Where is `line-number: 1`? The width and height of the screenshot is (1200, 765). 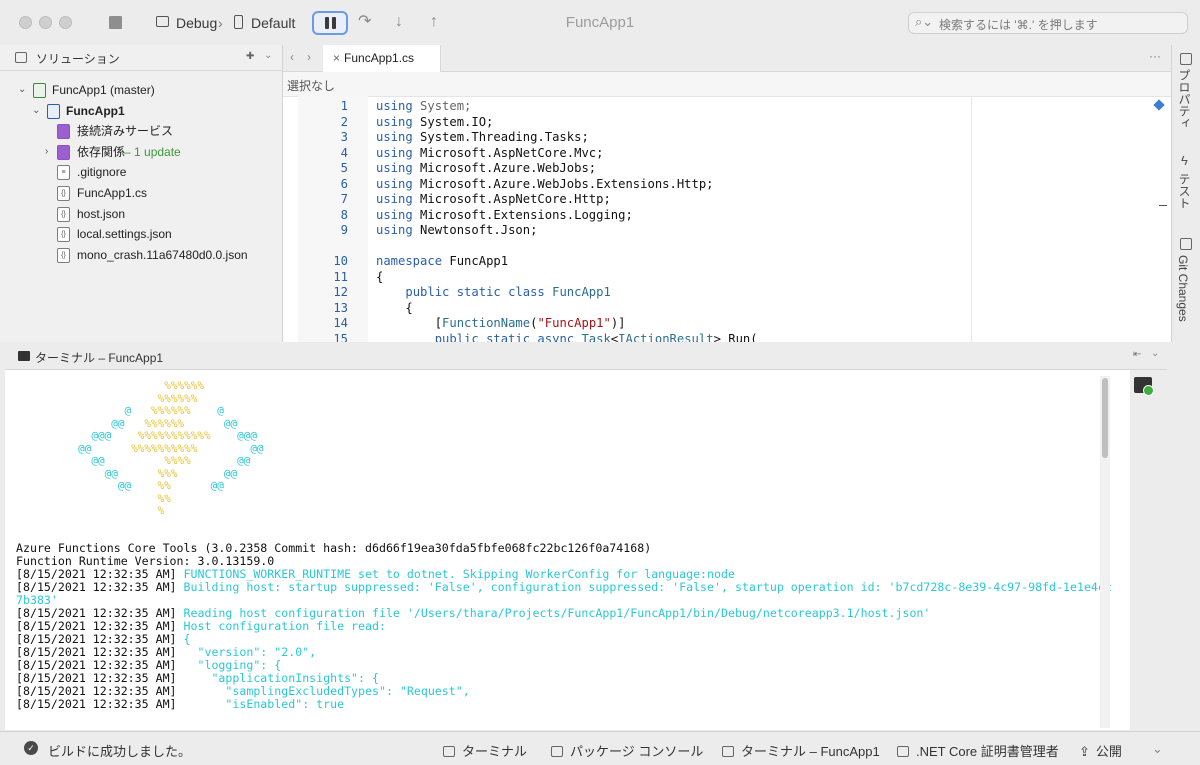
line-number: 1 is located at coordinates (344, 106).